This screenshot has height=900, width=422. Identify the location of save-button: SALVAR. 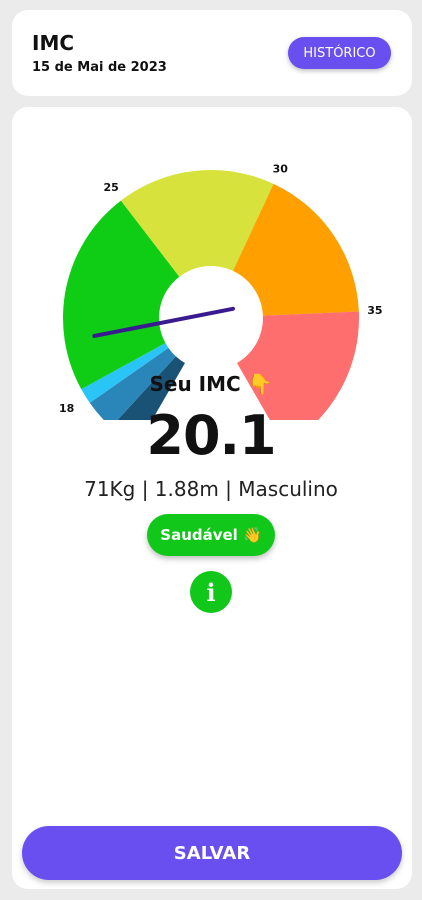
(212, 853).